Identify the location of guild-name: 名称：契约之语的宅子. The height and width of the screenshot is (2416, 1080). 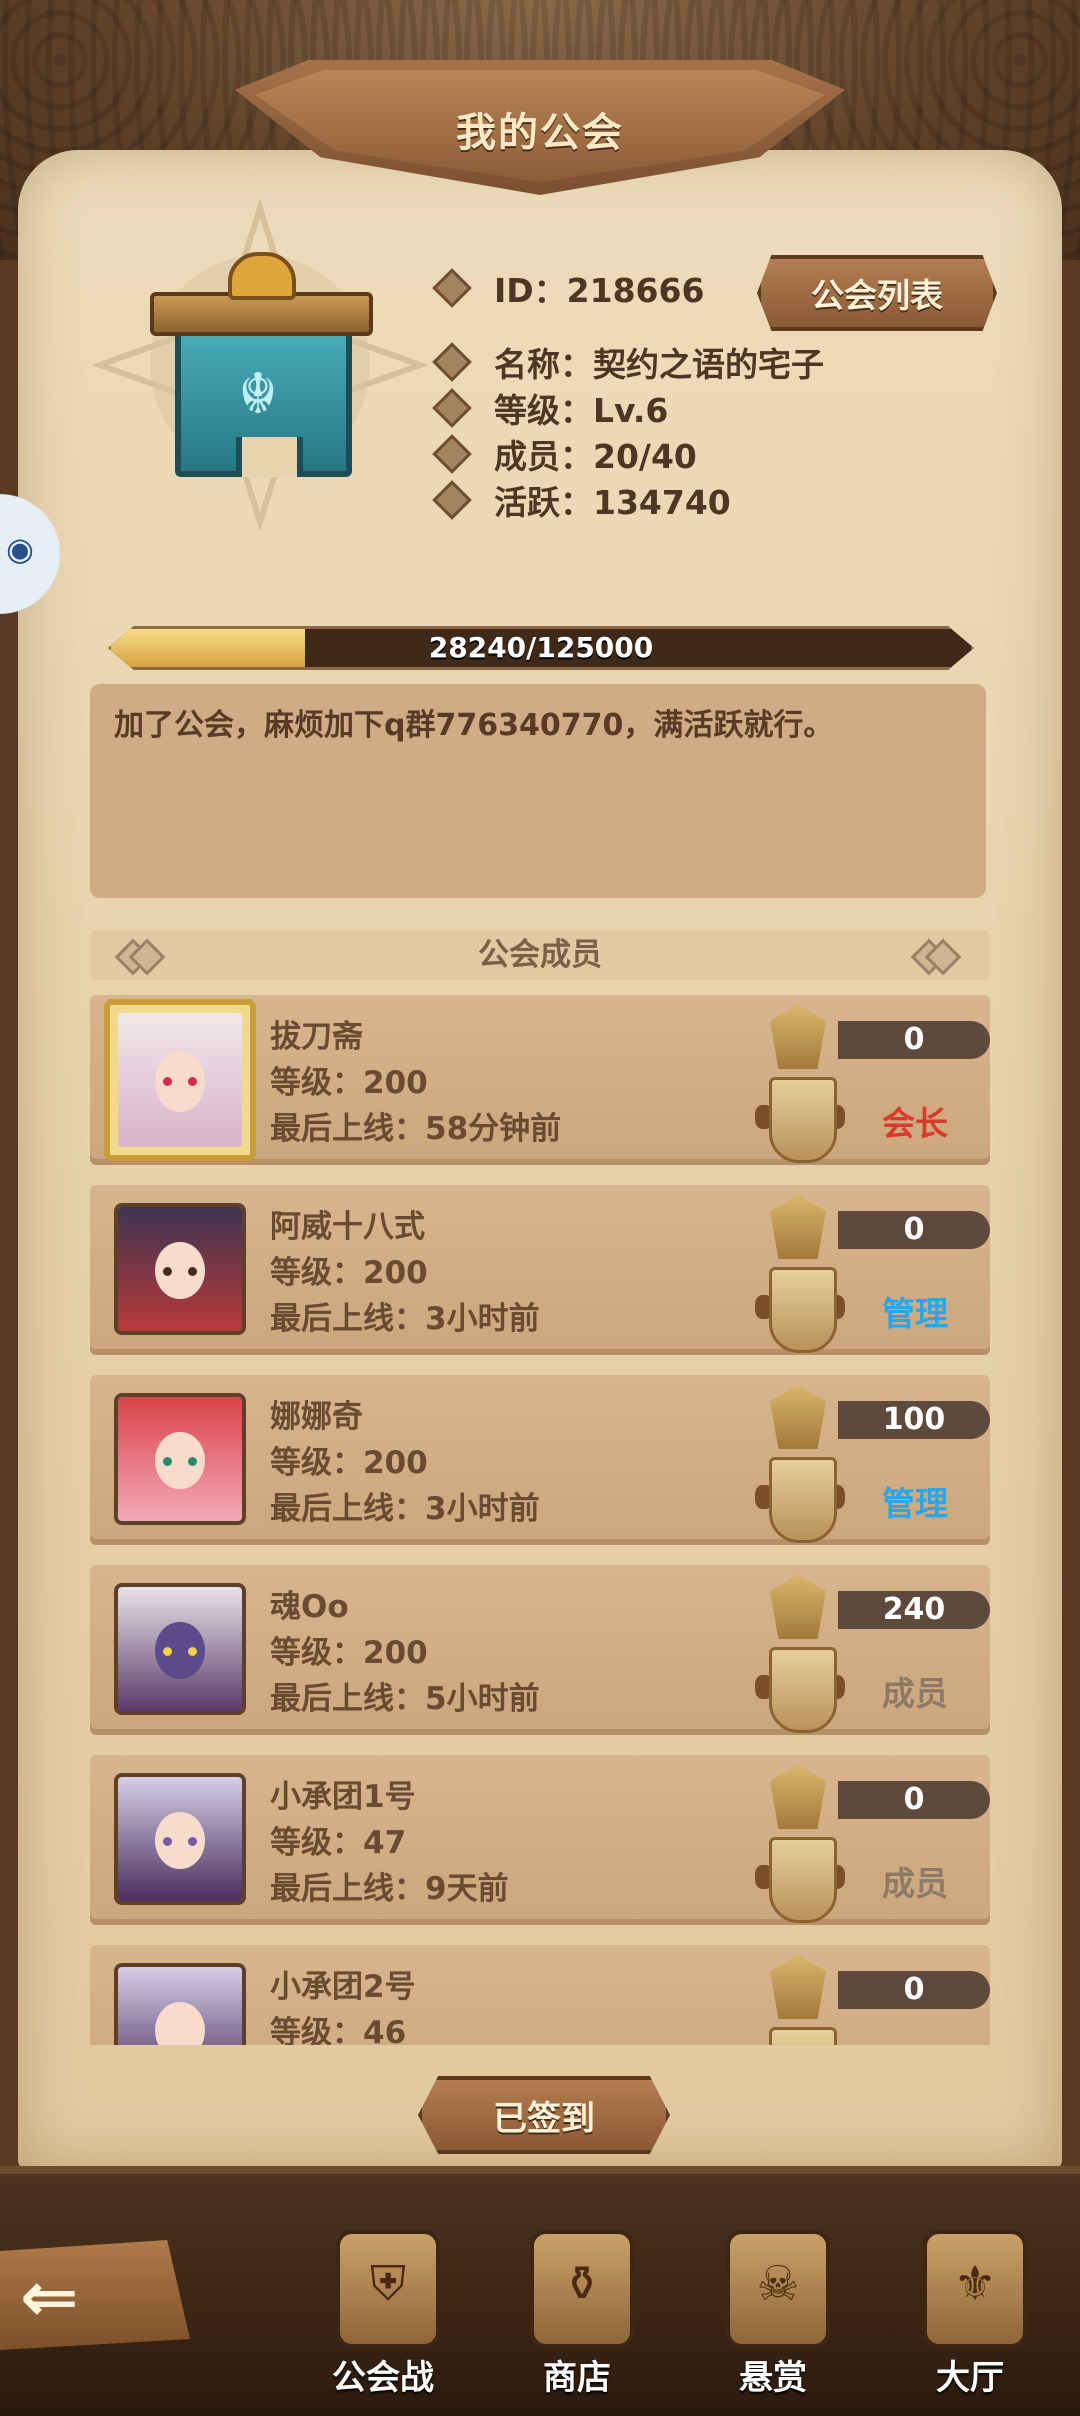
(659, 364).